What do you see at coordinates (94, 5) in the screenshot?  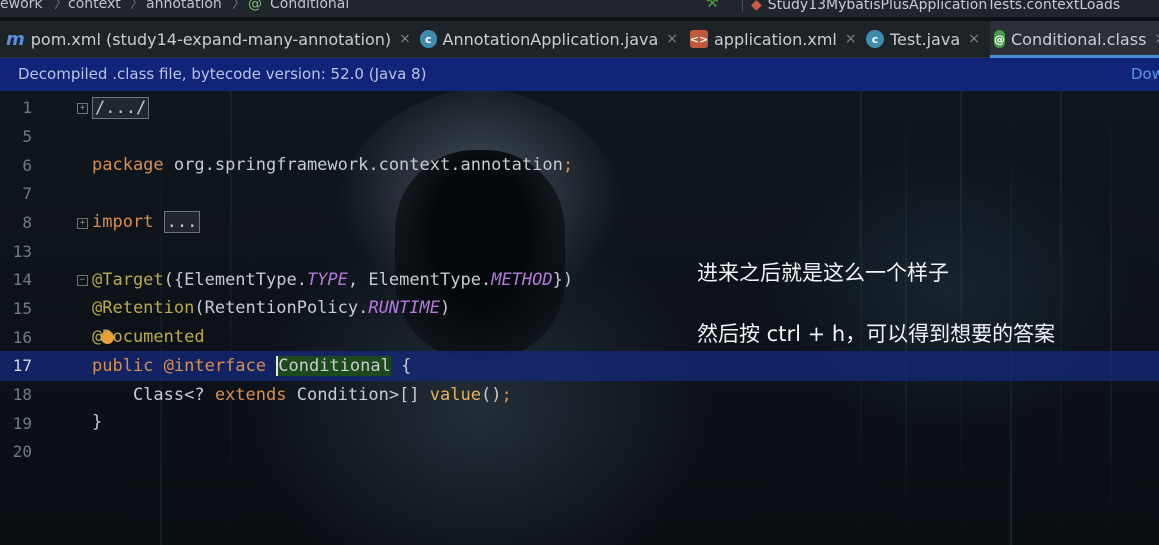 I see `breadcrumb-item: context` at bounding box center [94, 5].